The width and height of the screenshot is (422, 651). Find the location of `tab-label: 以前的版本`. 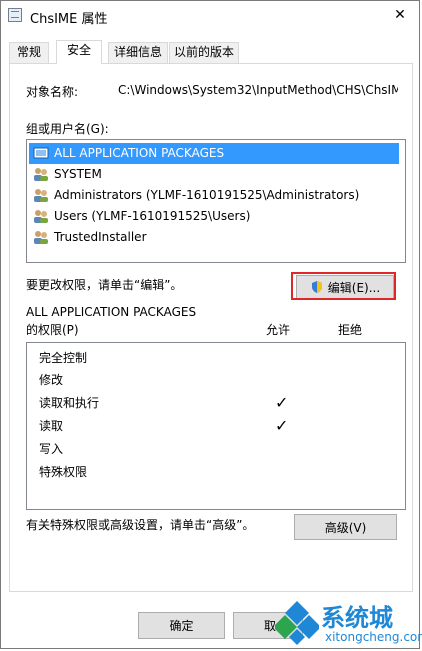

tab-label: 以前的版本 is located at coordinates (203, 52).